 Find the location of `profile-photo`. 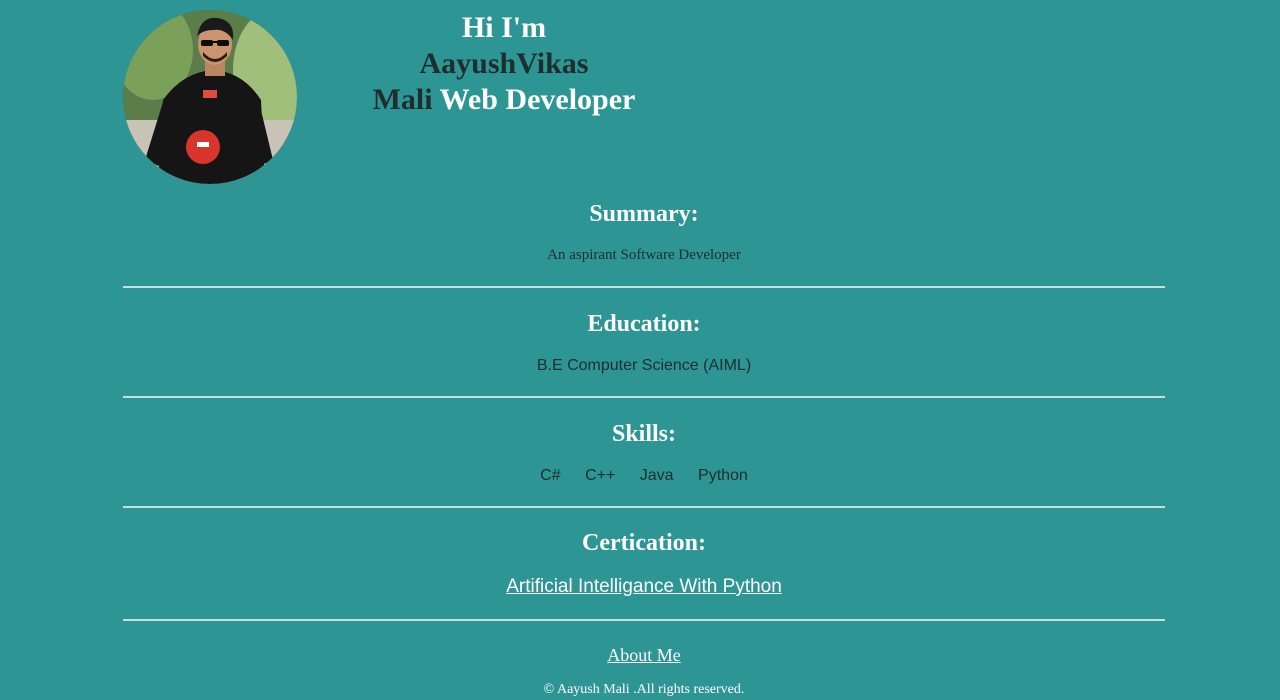

profile-photo is located at coordinates (210, 97).